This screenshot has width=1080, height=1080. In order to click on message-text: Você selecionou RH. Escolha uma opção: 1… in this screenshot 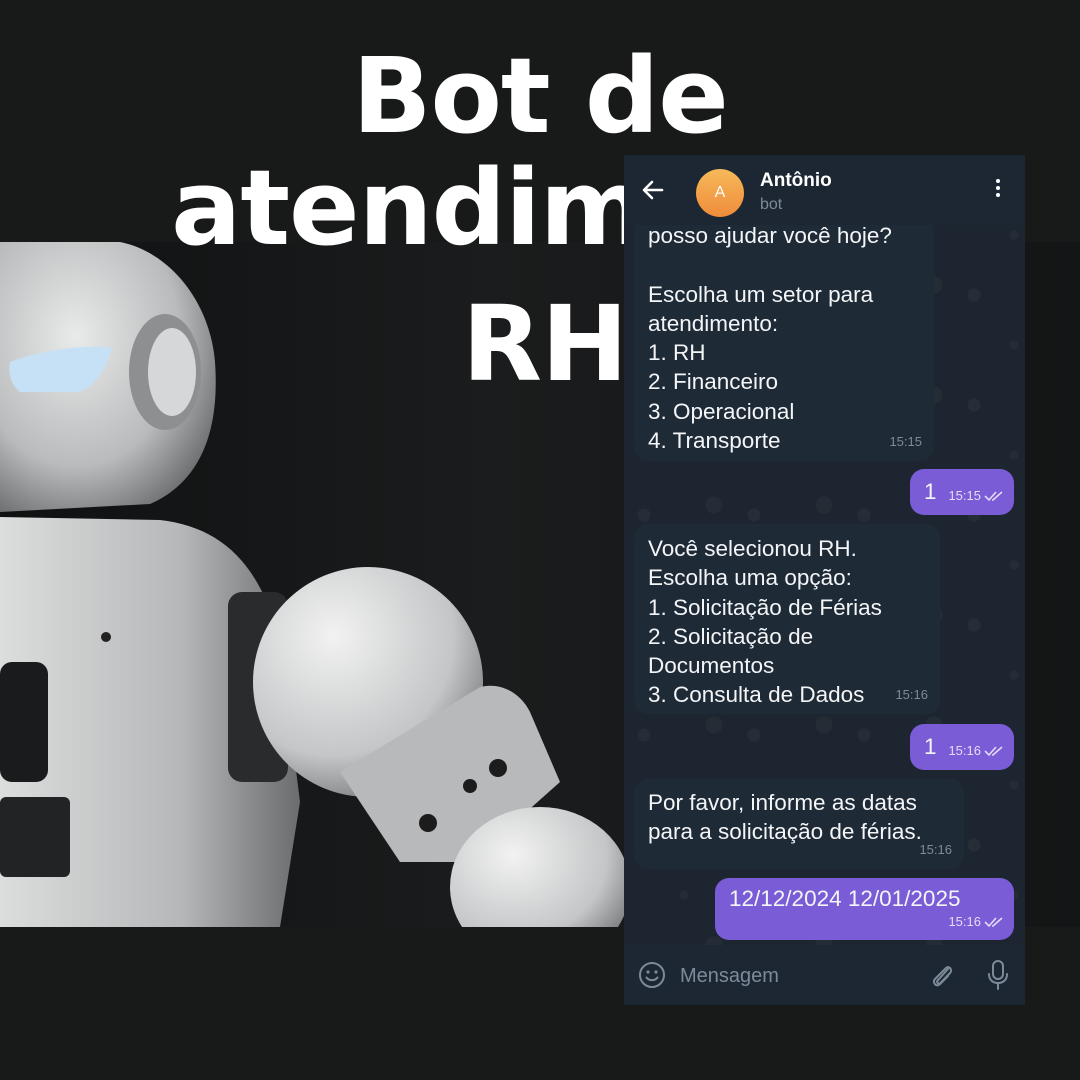, I will do `click(765, 622)`.